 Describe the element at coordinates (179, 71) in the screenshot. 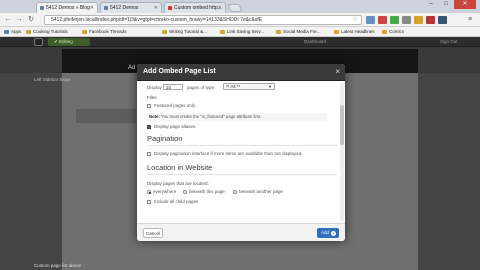

I see `dialog-title: Add Ombed Page List` at that location.